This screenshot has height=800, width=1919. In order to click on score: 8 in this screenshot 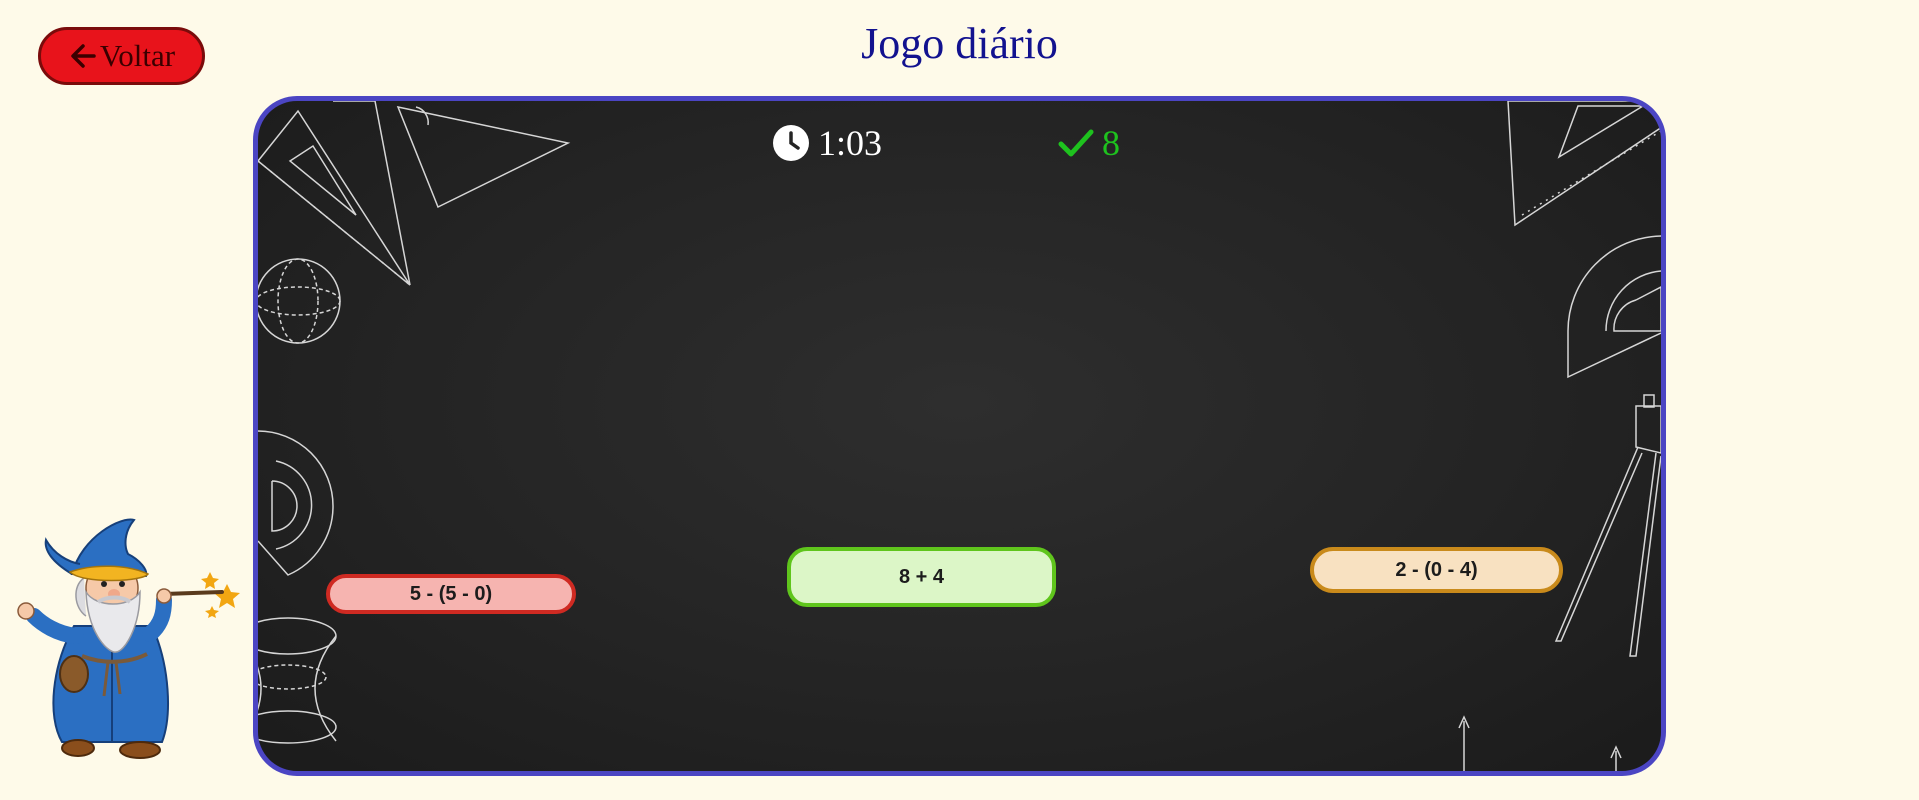, I will do `click(1089, 143)`.